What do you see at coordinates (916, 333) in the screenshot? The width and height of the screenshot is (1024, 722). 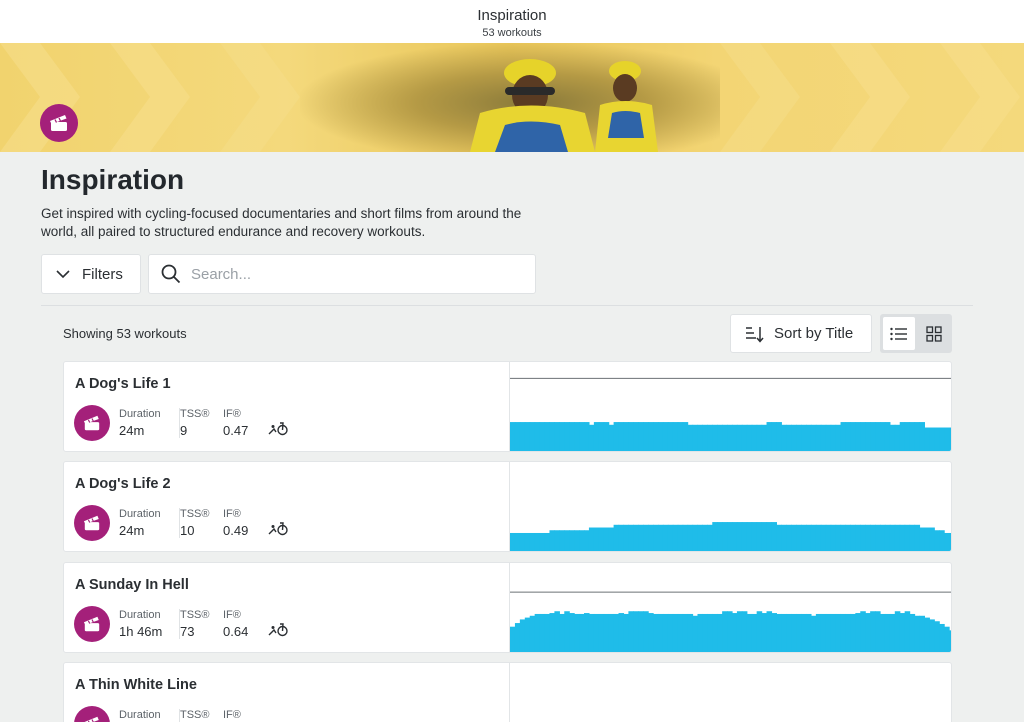 I see `view-toggle` at bounding box center [916, 333].